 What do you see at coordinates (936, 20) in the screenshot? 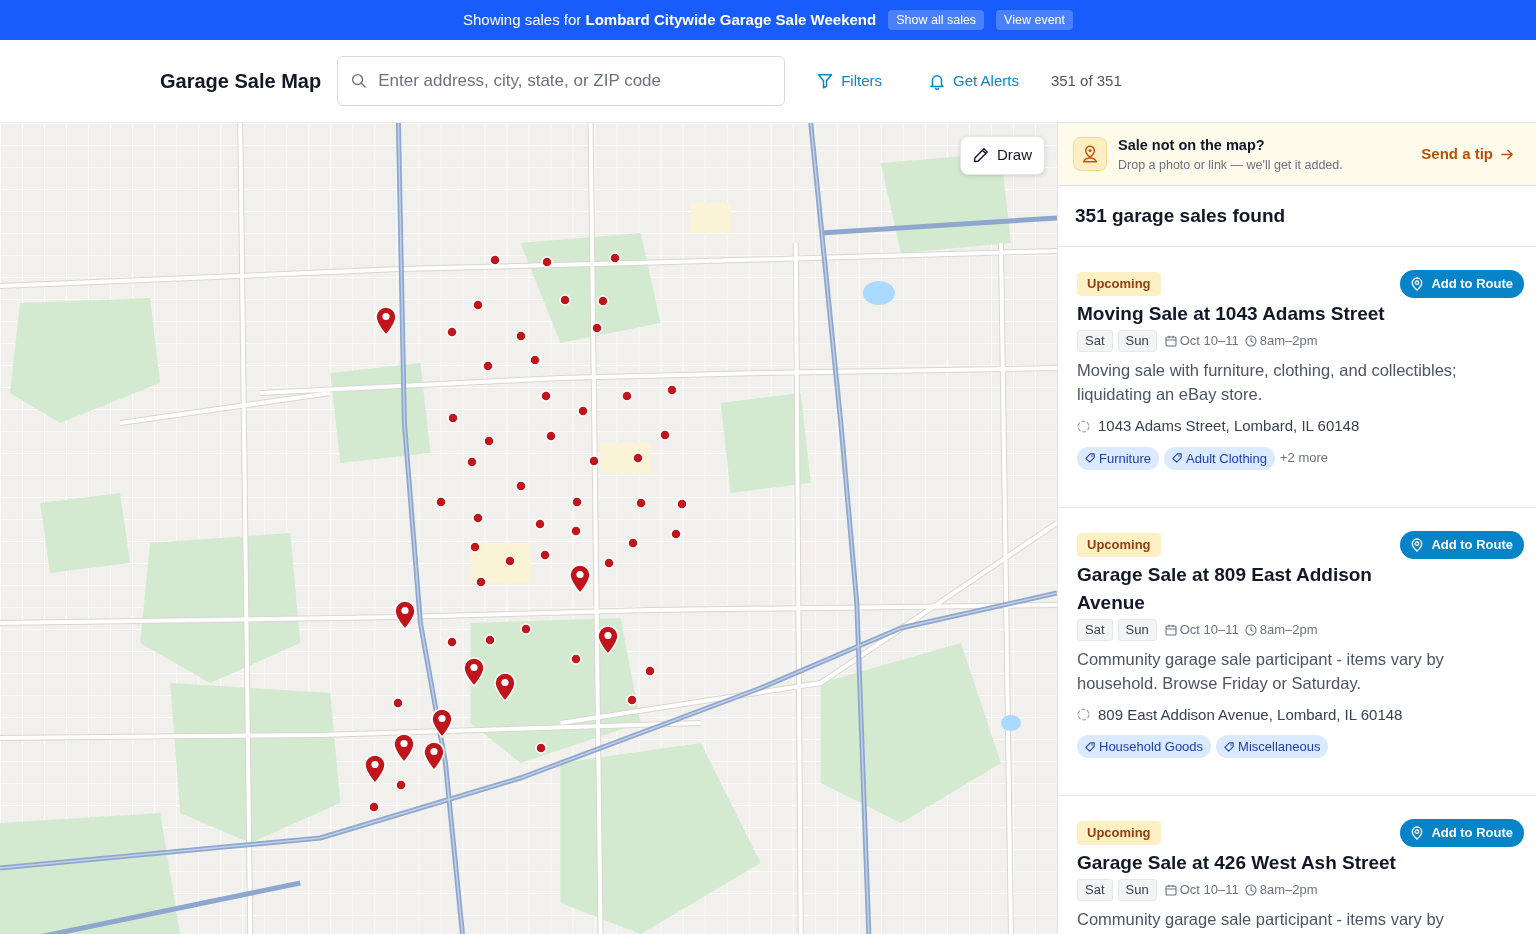
I see `show-all-sales-button: Show all sales` at bounding box center [936, 20].